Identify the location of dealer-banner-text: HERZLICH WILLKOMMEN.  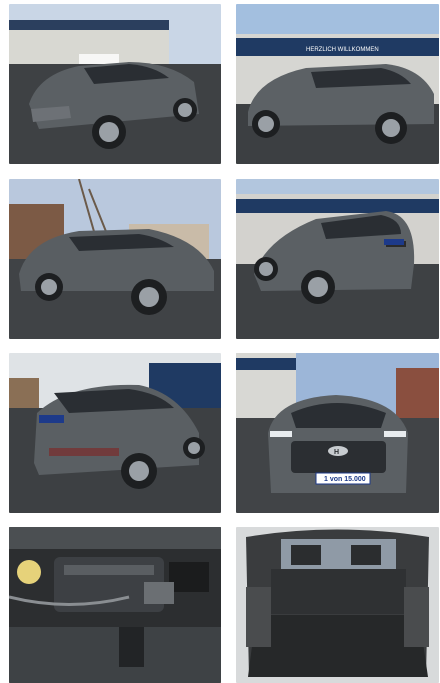
(342, 50).